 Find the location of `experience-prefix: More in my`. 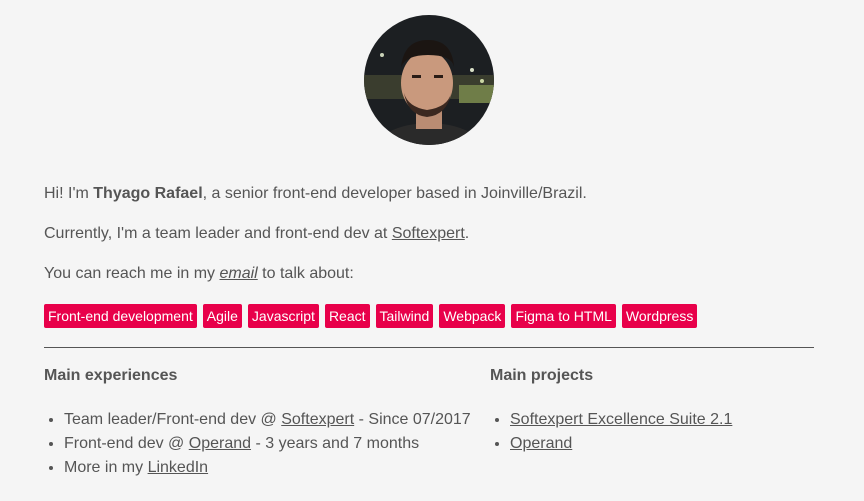

experience-prefix: More in my is located at coordinates (106, 467).